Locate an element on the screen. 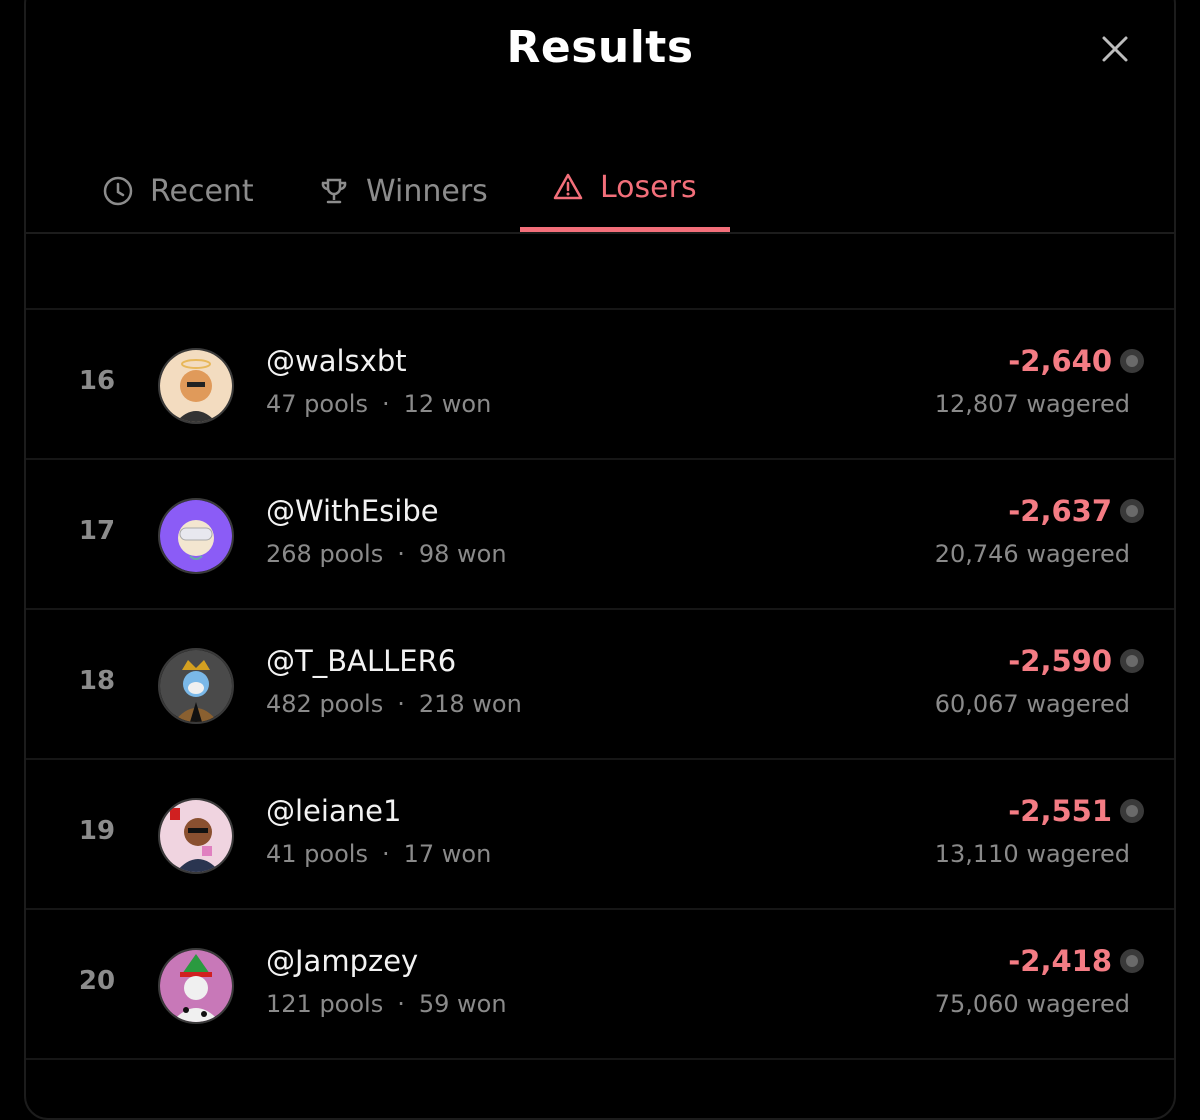 Image resolution: width=1200 pixels, height=1120 pixels. loss-amount: -2,637 is located at coordinates (1060, 511).